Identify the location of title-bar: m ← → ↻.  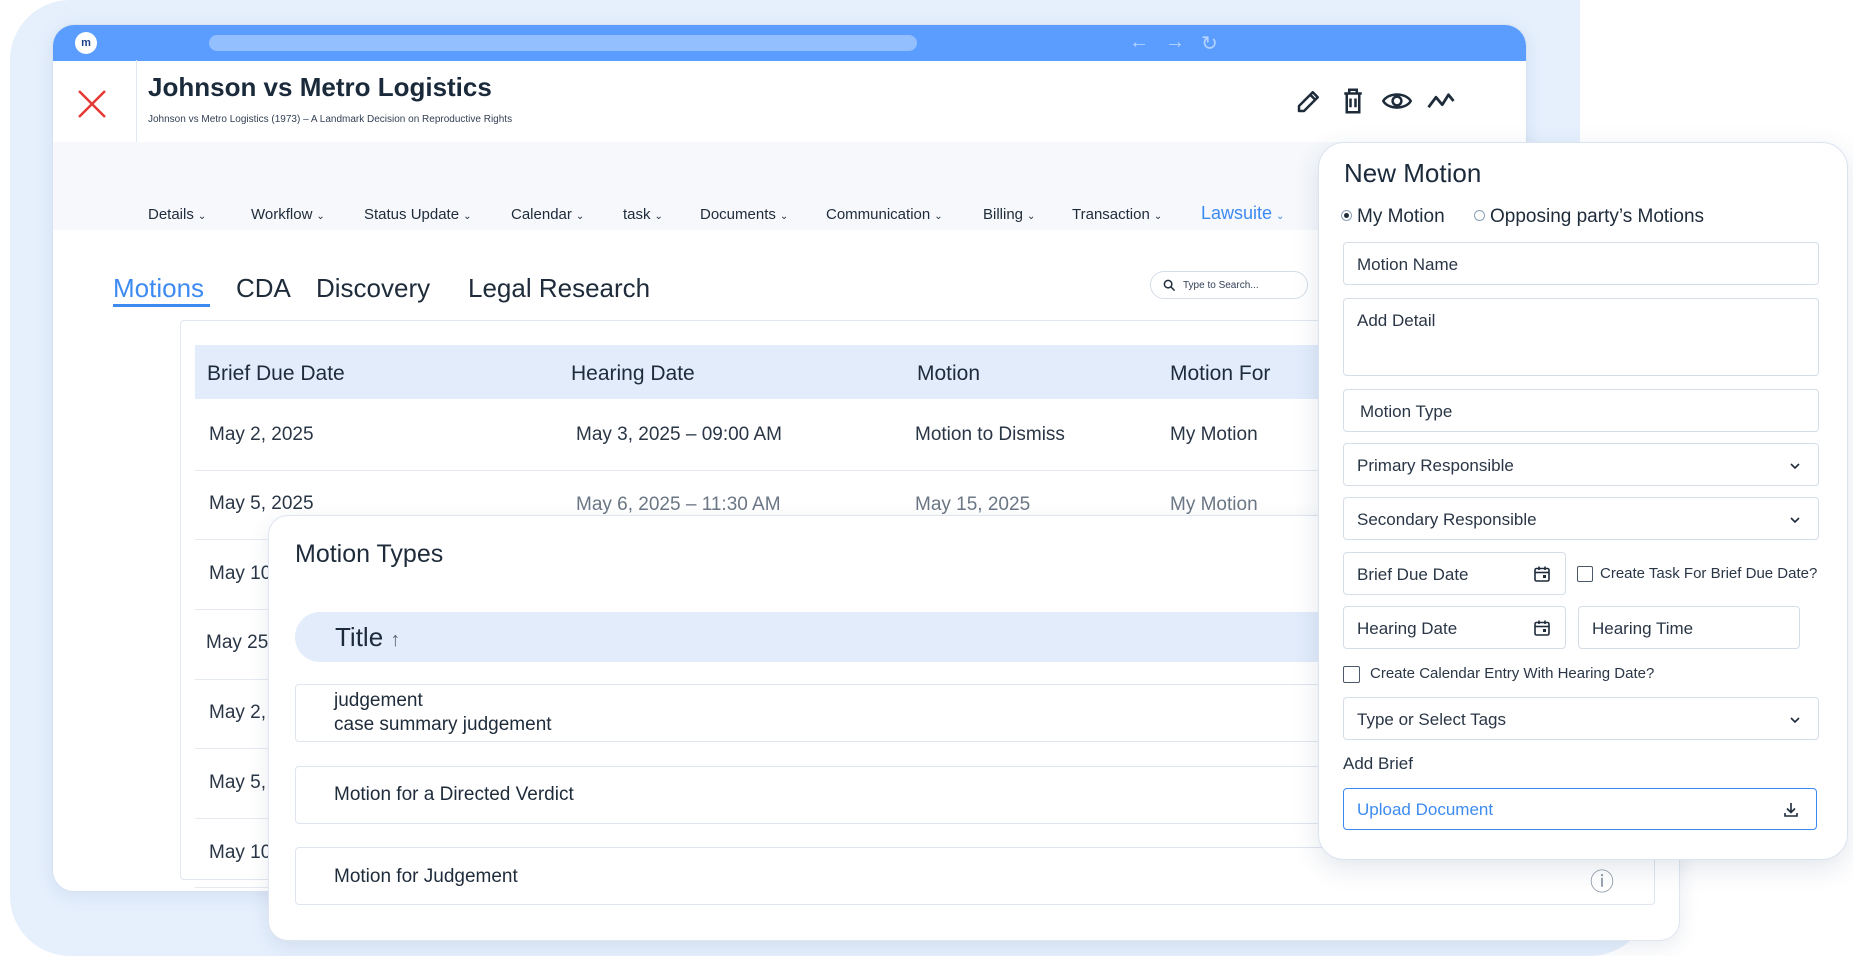
(789, 43).